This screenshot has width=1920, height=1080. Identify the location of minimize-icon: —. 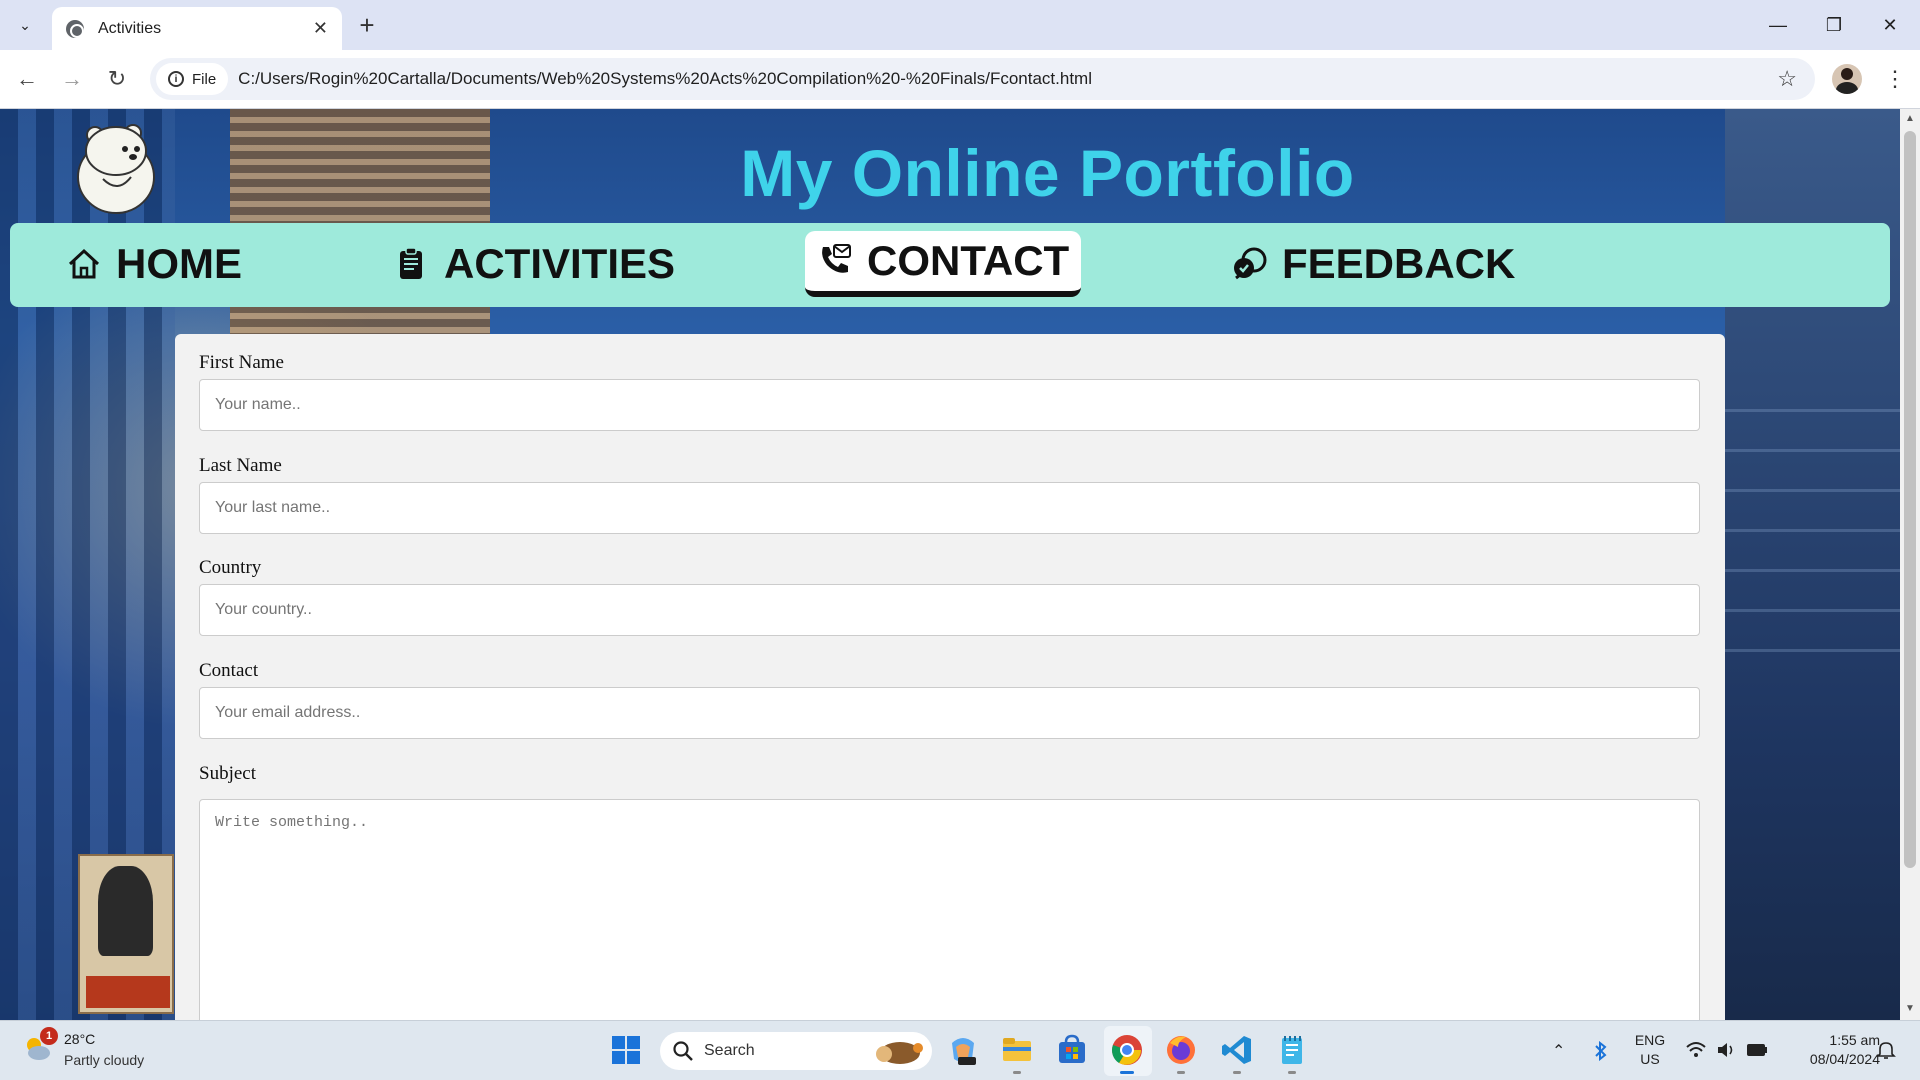
(1778, 25).